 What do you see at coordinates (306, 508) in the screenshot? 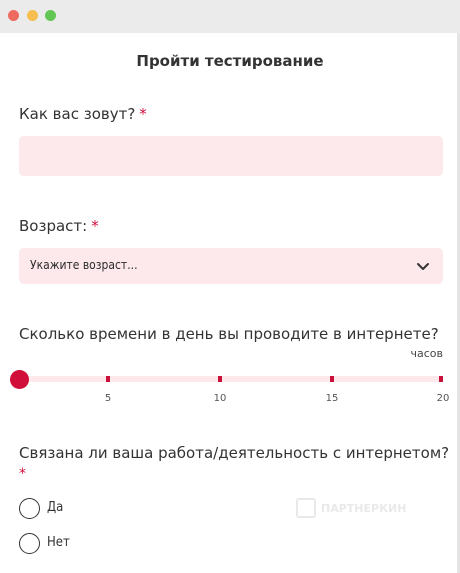
I see `watermark-logo-icon` at bounding box center [306, 508].